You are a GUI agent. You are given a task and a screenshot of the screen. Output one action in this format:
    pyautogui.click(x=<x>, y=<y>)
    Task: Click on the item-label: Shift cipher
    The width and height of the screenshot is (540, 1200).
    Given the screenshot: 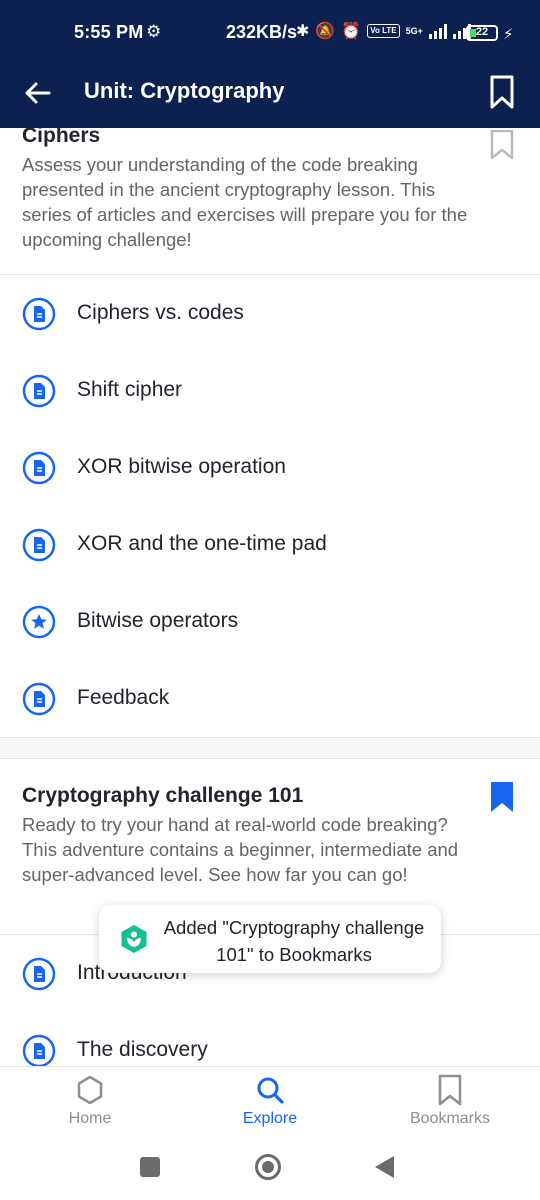 What is the action you would take?
    pyautogui.click(x=130, y=389)
    